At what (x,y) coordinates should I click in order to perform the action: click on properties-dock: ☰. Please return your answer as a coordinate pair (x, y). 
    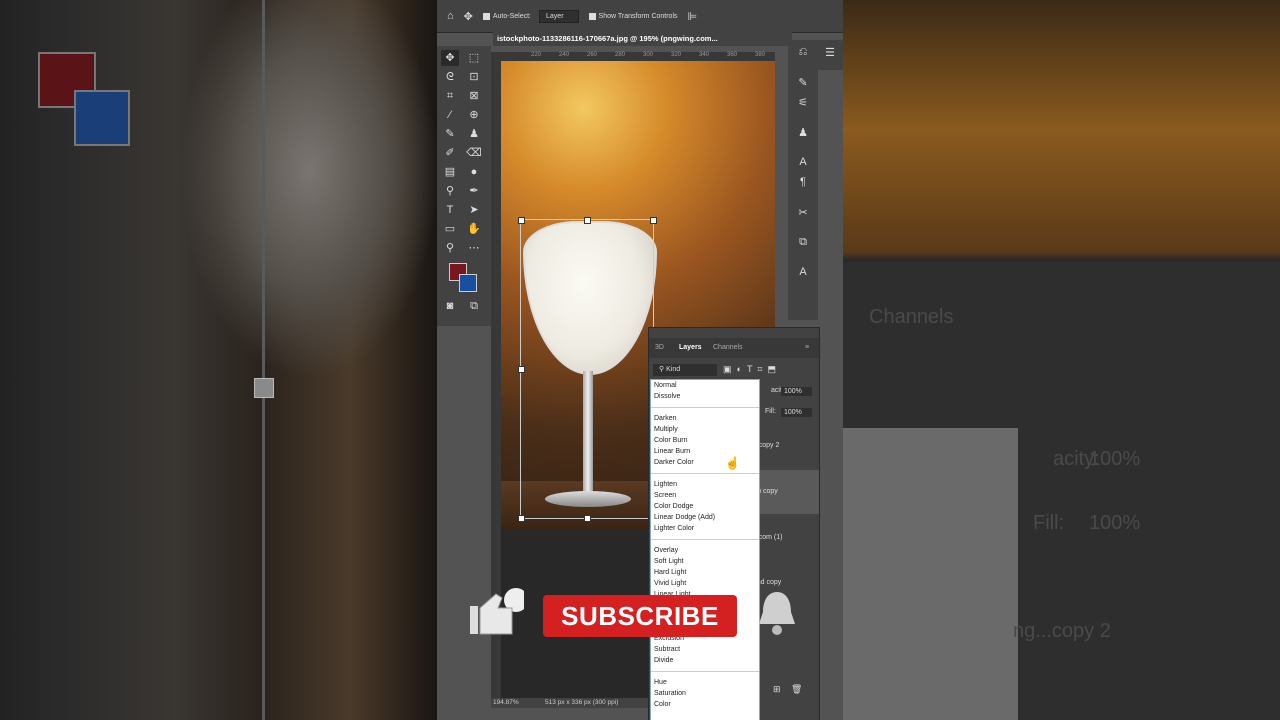
    Looking at the image, I should click on (830, 55).